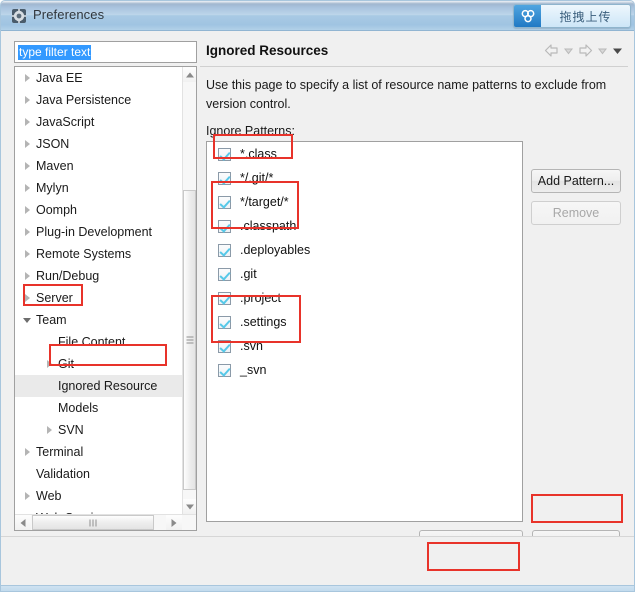 The height and width of the screenshot is (592, 635). What do you see at coordinates (55, 52) in the screenshot?
I see `filter-input-value: type filter text` at bounding box center [55, 52].